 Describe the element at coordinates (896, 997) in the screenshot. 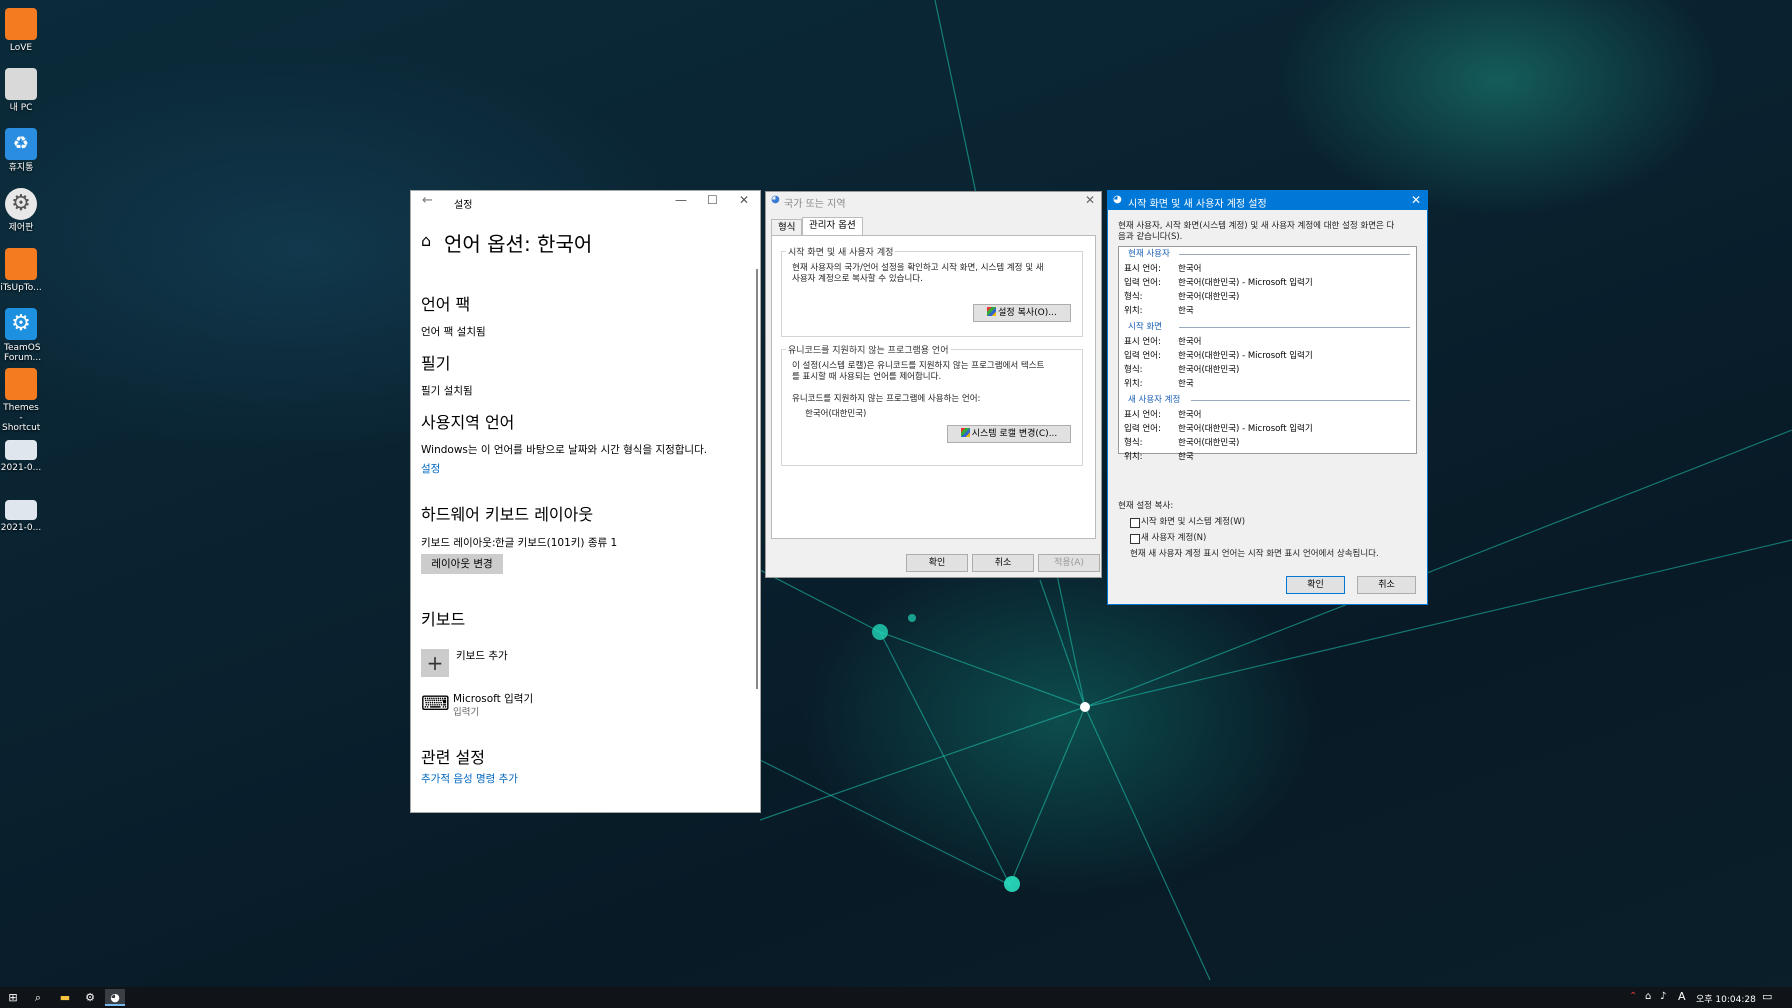

I see `taskbar: ⊞ ⌕ ▬ ⚙ ◕ ⌃ ⌂ ♪ A 오후 10:04:28 ▭` at that location.